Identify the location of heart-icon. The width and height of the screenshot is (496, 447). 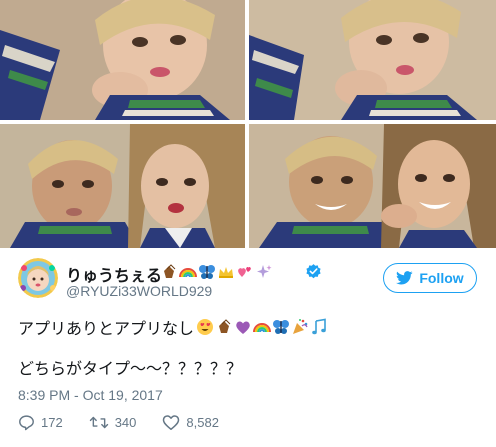
(171, 422).